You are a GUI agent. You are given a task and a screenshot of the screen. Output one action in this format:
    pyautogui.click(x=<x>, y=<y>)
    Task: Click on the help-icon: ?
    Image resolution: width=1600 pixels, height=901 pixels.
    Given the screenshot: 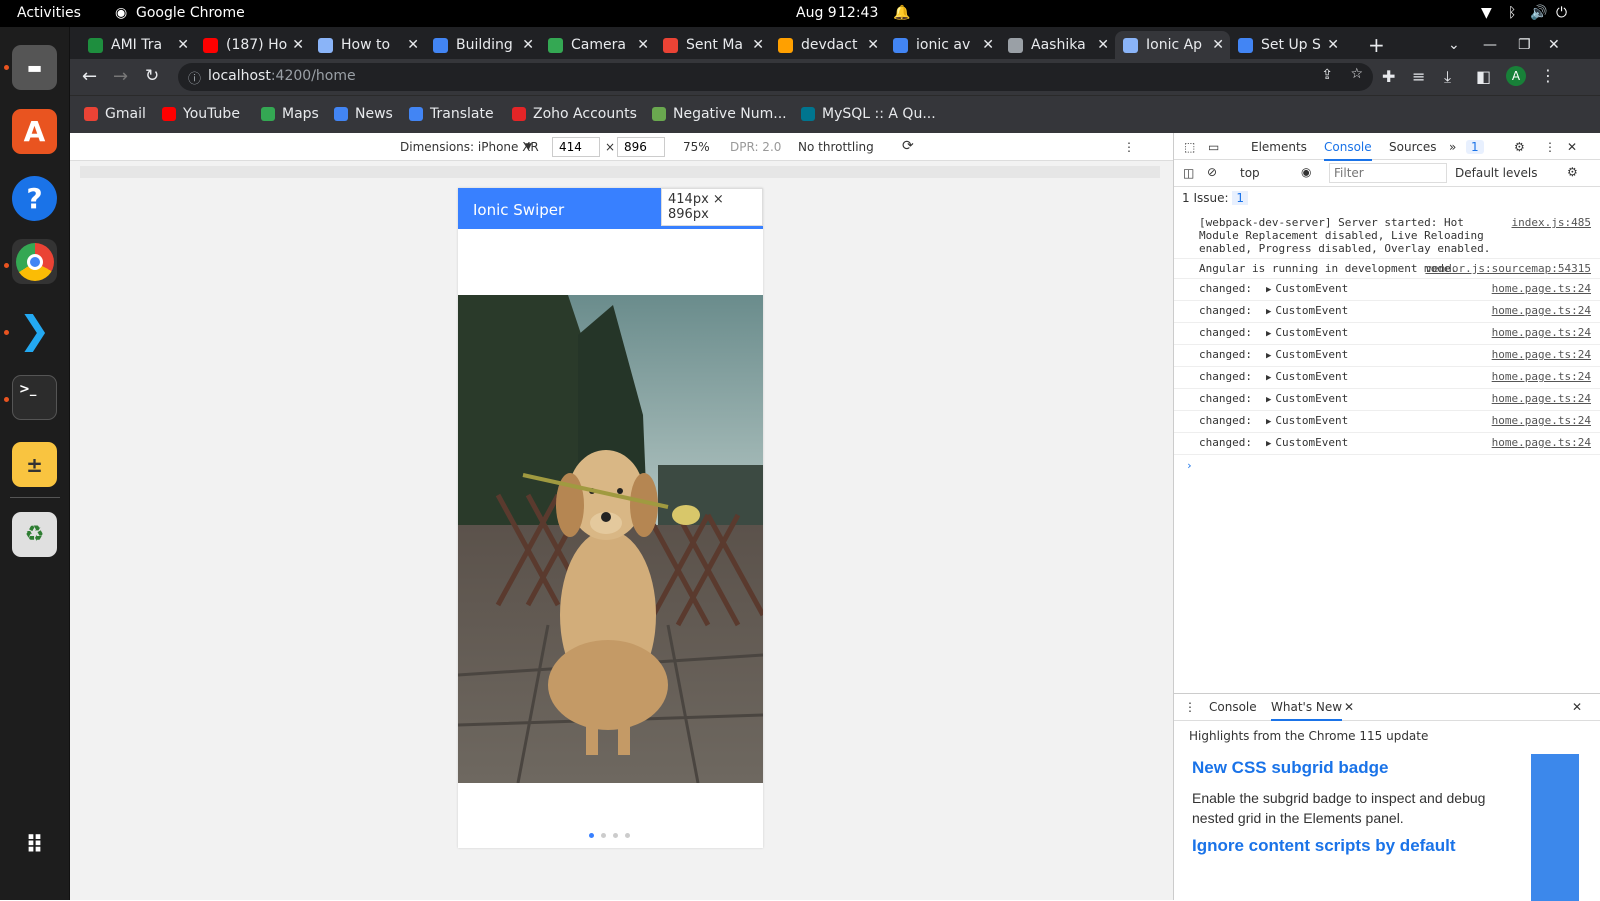 What is the action you would take?
    pyautogui.click(x=34, y=198)
    